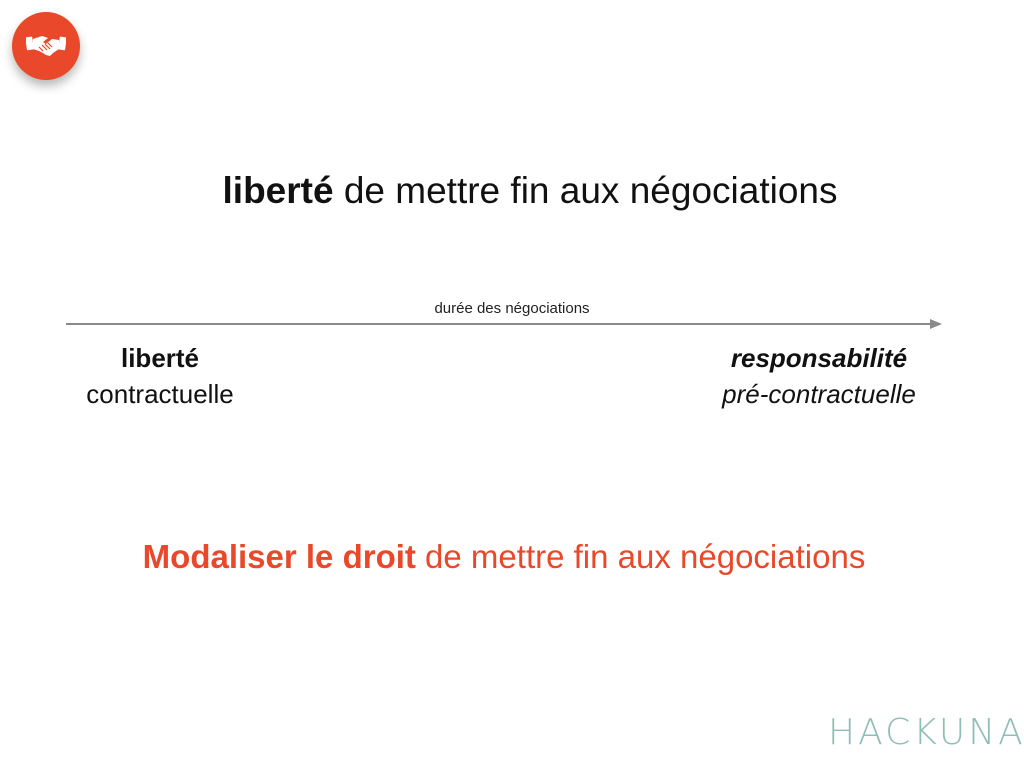  I want to click on right-line2: pré-contractuelle, so click(819, 394).